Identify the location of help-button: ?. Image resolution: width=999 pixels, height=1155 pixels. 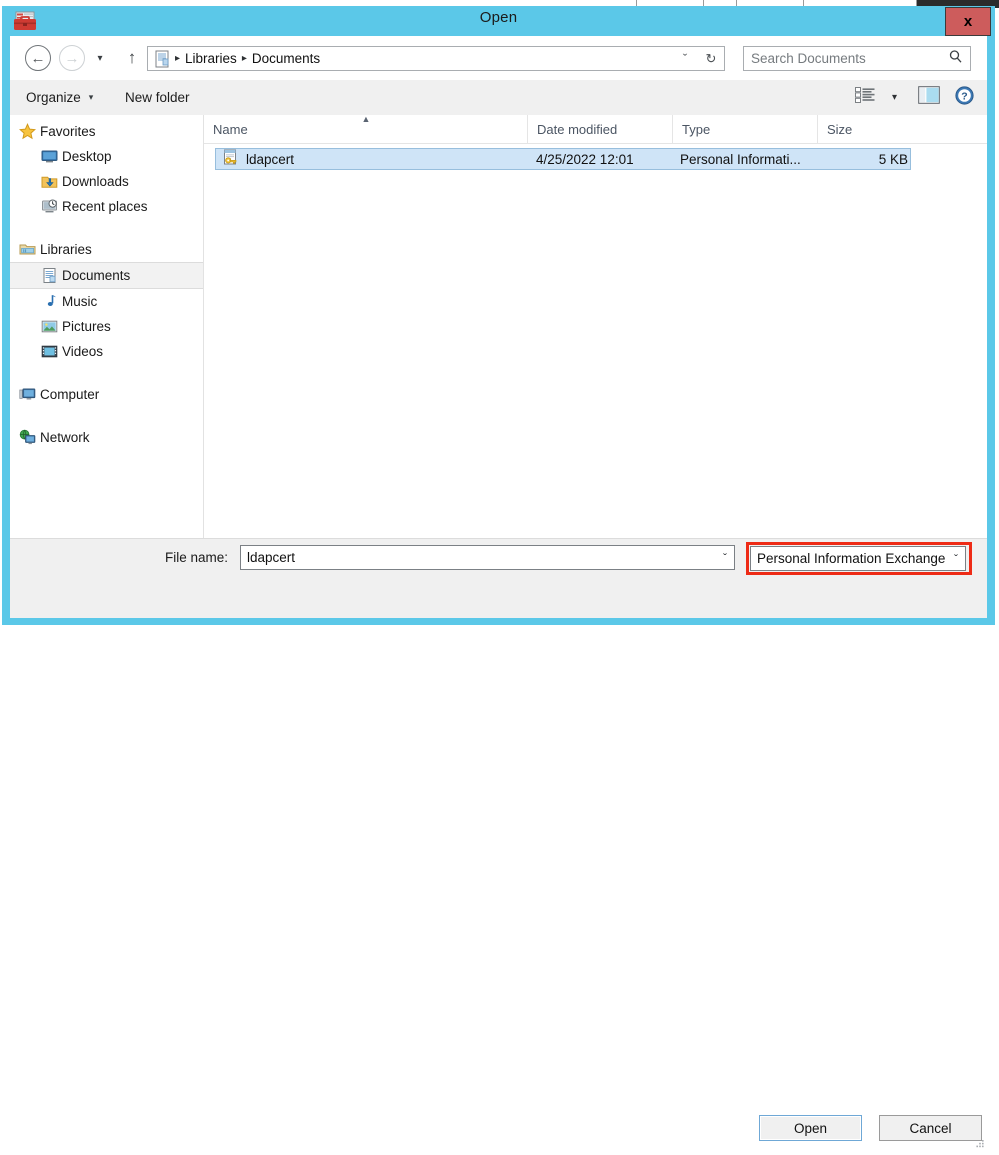
(964, 97).